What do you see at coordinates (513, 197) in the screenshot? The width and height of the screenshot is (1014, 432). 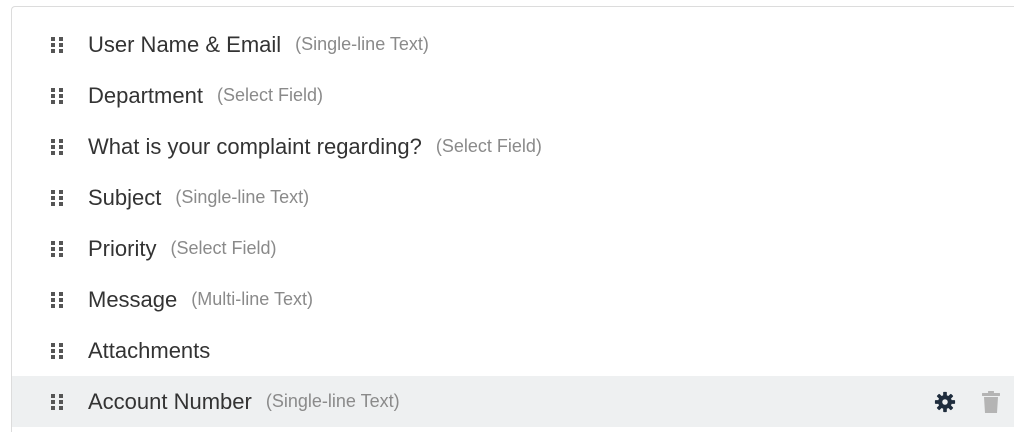 I see `field-row: Subject (Single-line Text)` at bounding box center [513, 197].